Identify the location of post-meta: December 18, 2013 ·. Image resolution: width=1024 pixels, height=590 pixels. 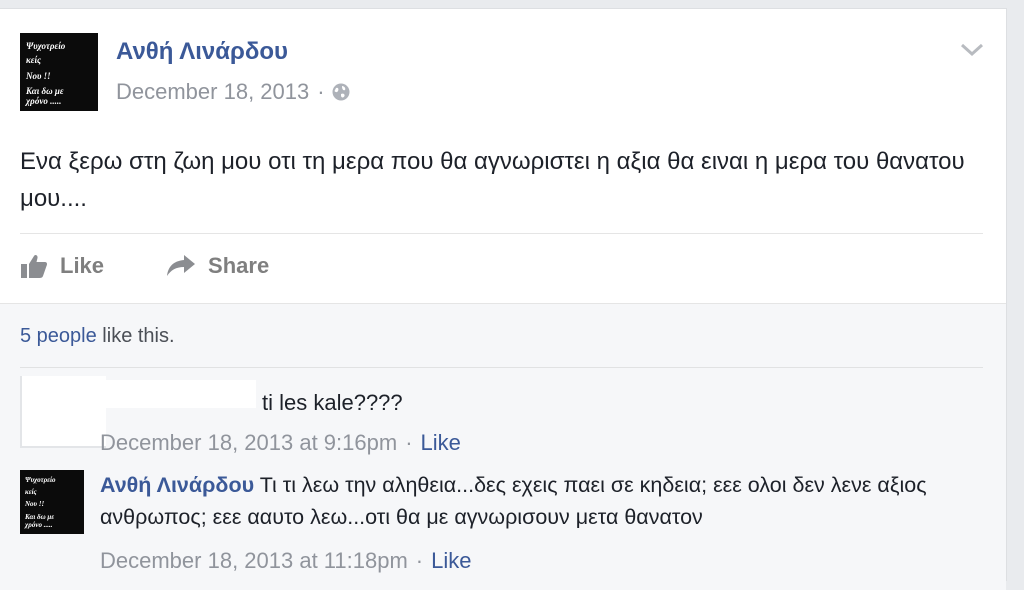
(233, 92).